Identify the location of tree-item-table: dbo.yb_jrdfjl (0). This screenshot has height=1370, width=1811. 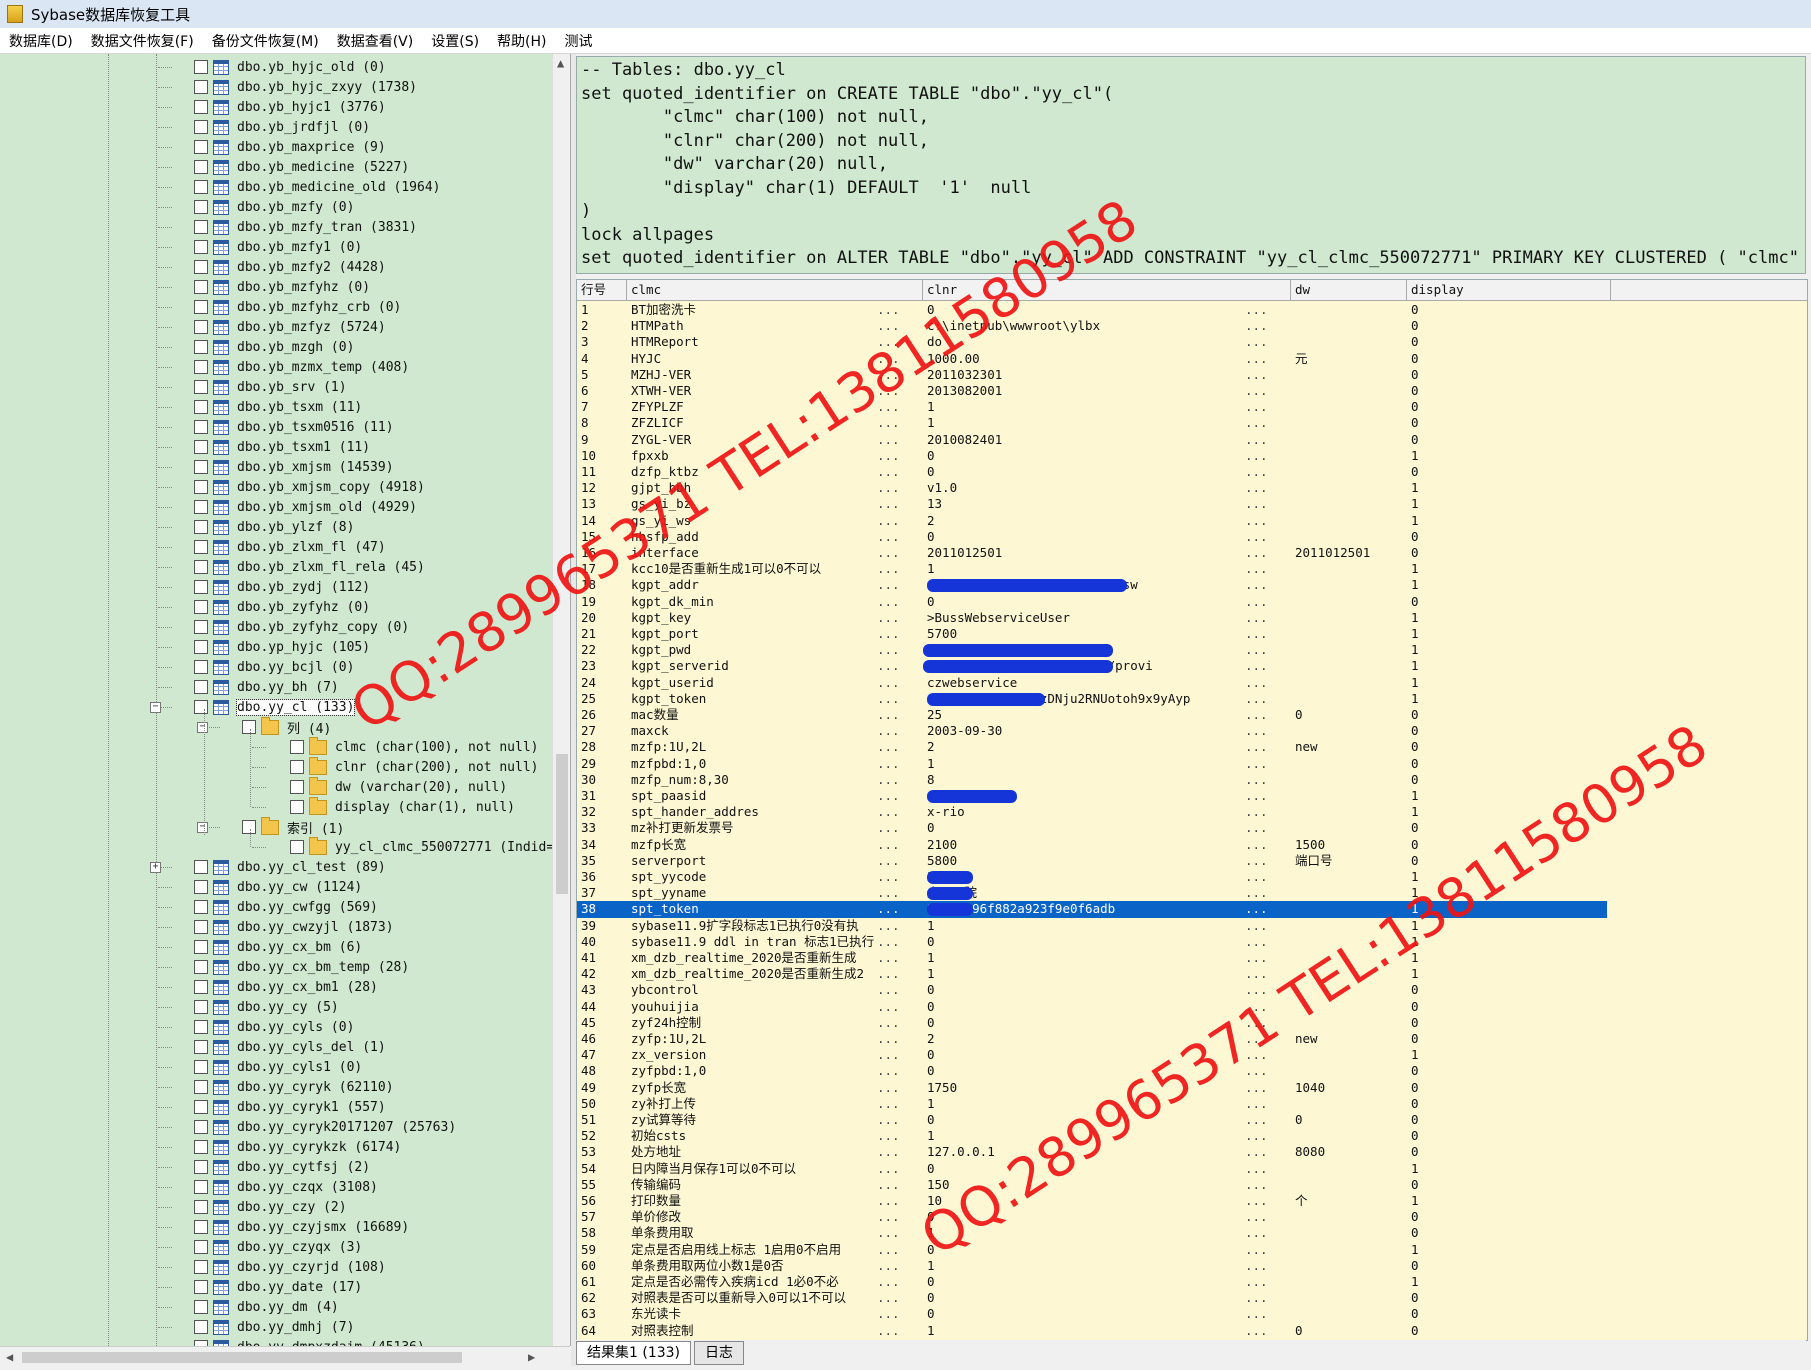
(282, 127).